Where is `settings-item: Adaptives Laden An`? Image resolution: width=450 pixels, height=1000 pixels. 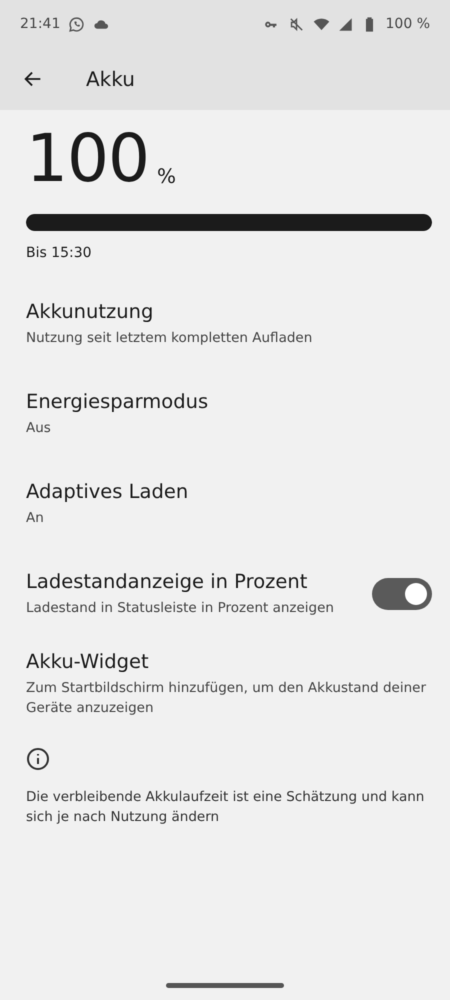
settings-item: Adaptives Laden An is located at coordinates (229, 504).